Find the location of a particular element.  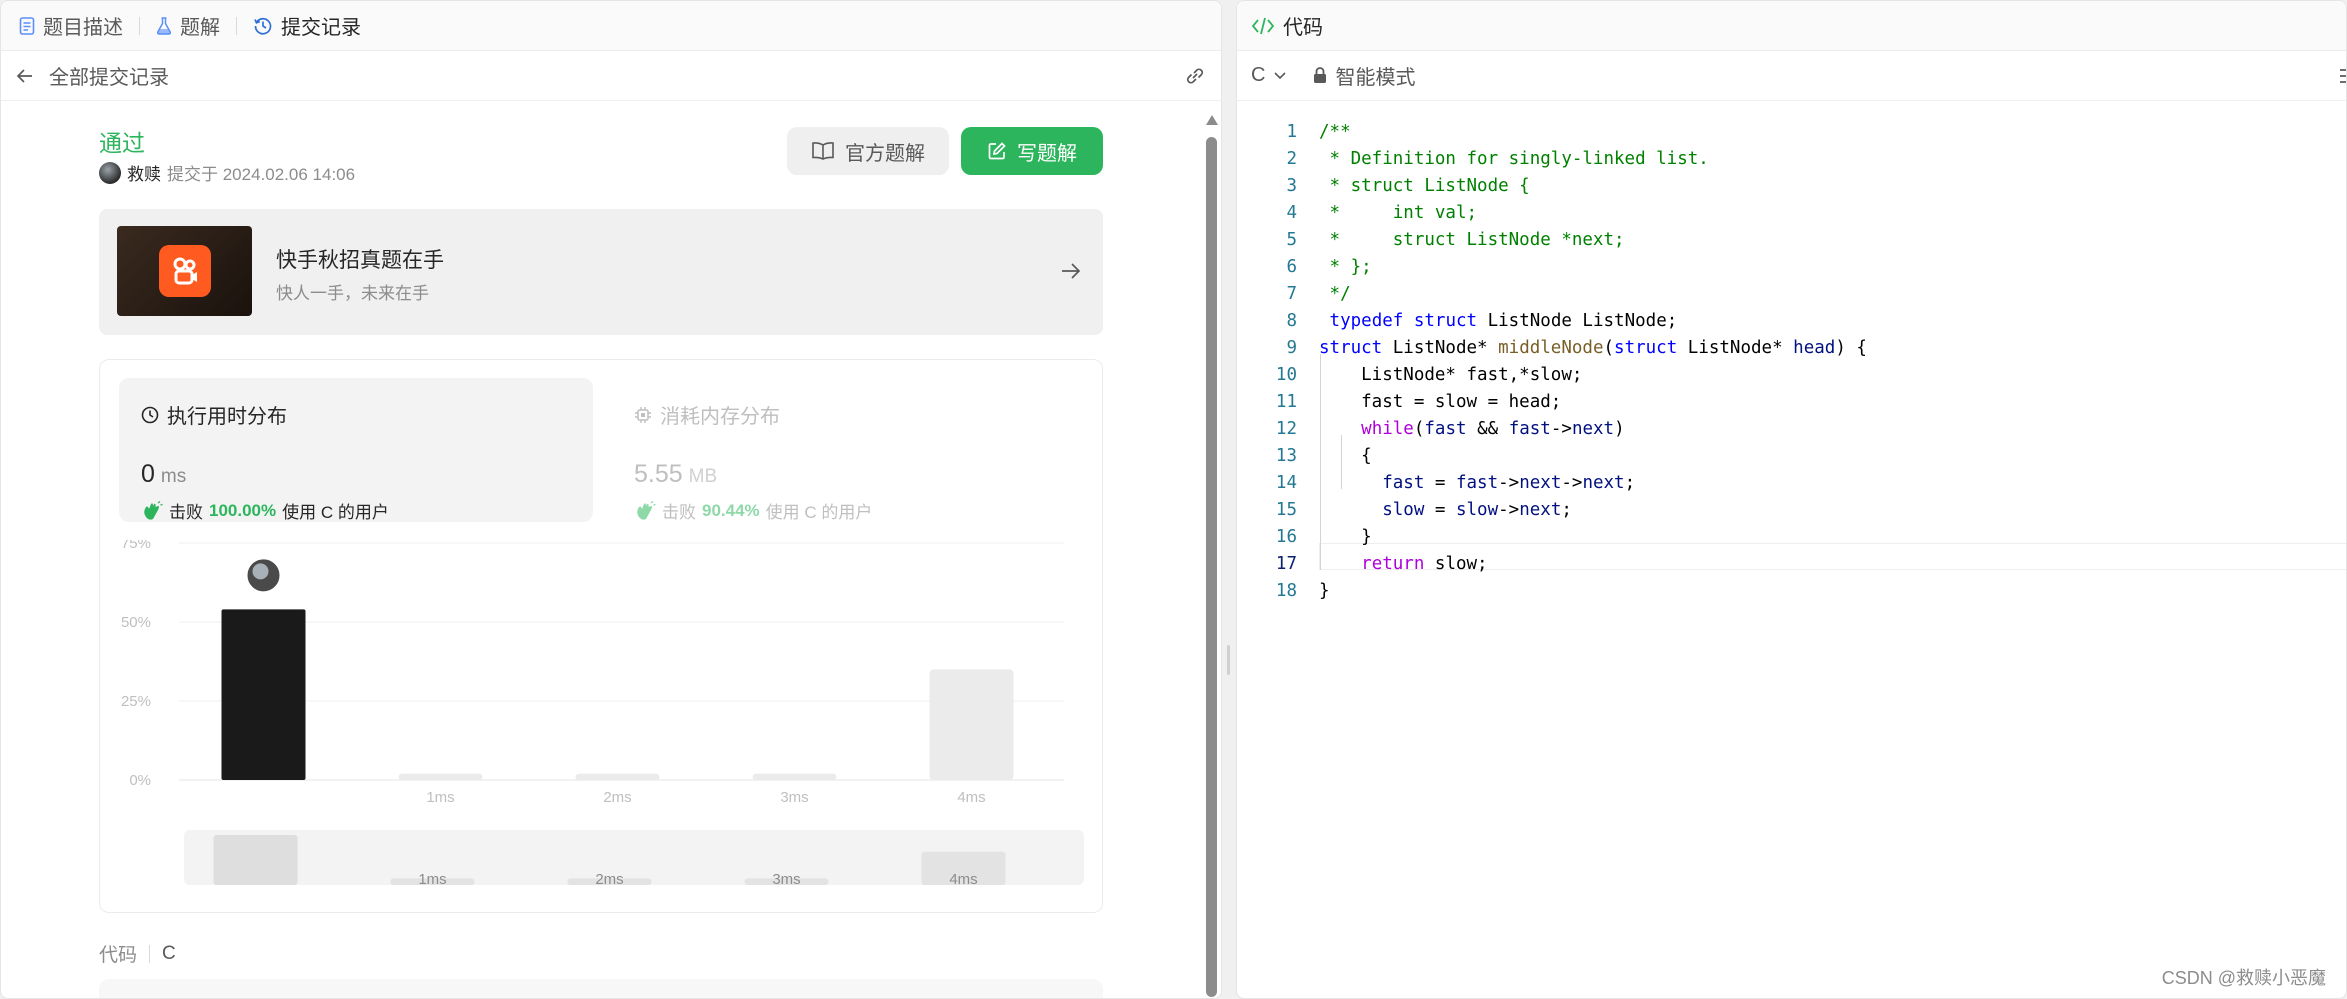

code-line: typedef struct ListNode ListNode; is located at coordinates (1498, 321).